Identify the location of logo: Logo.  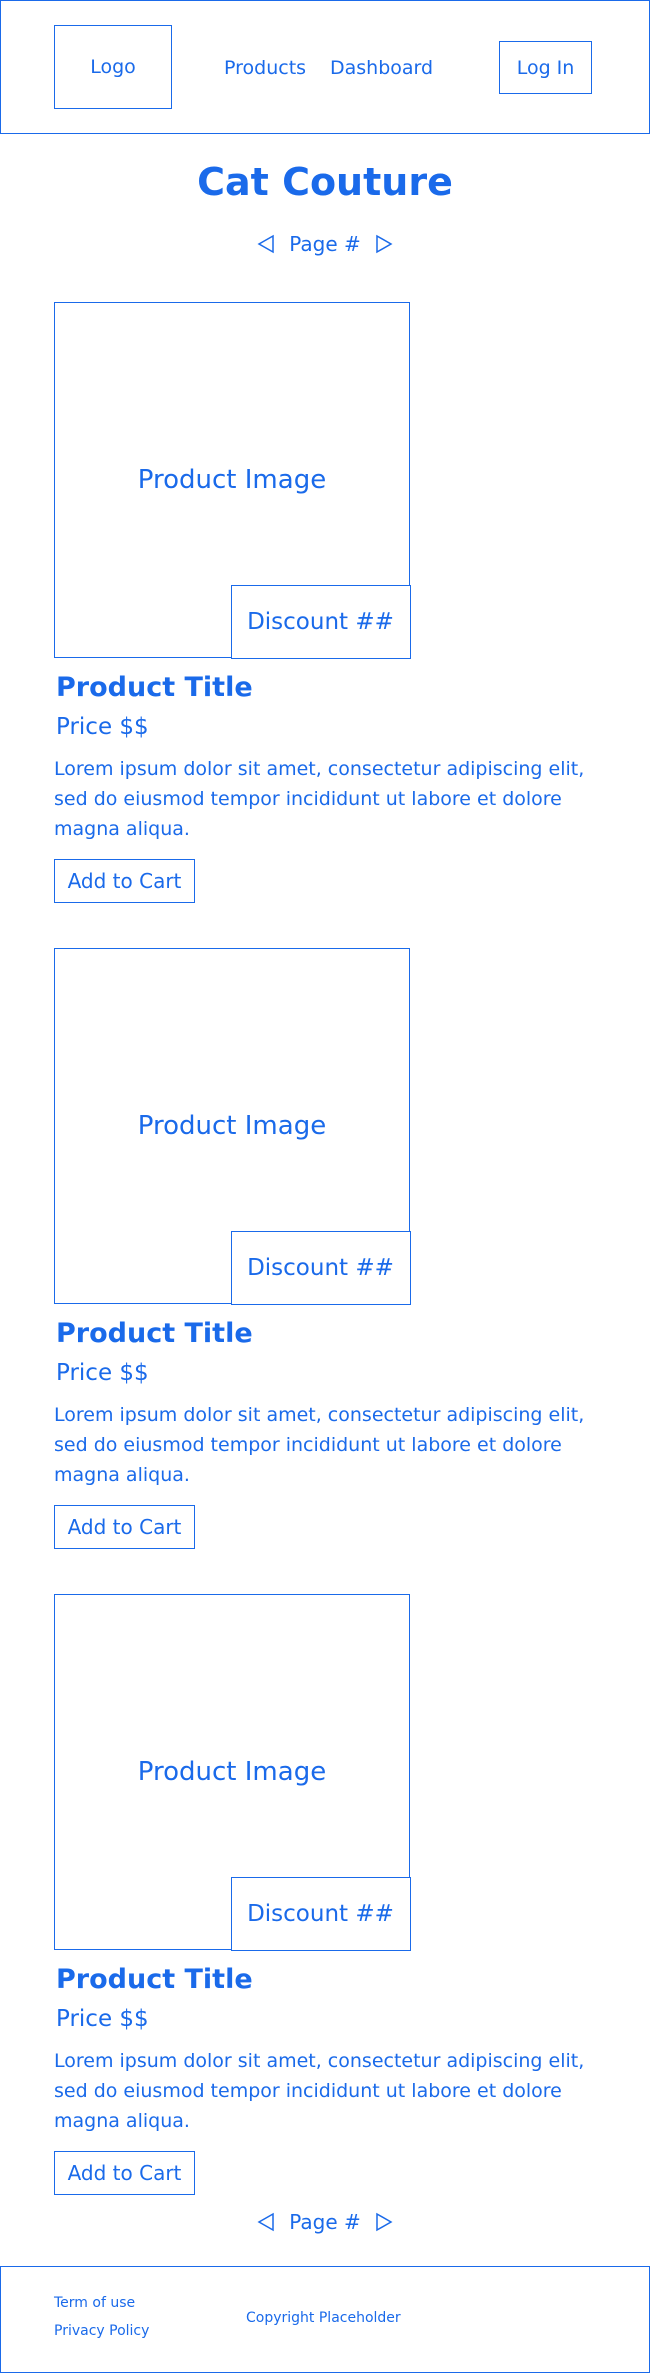
(113, 67).